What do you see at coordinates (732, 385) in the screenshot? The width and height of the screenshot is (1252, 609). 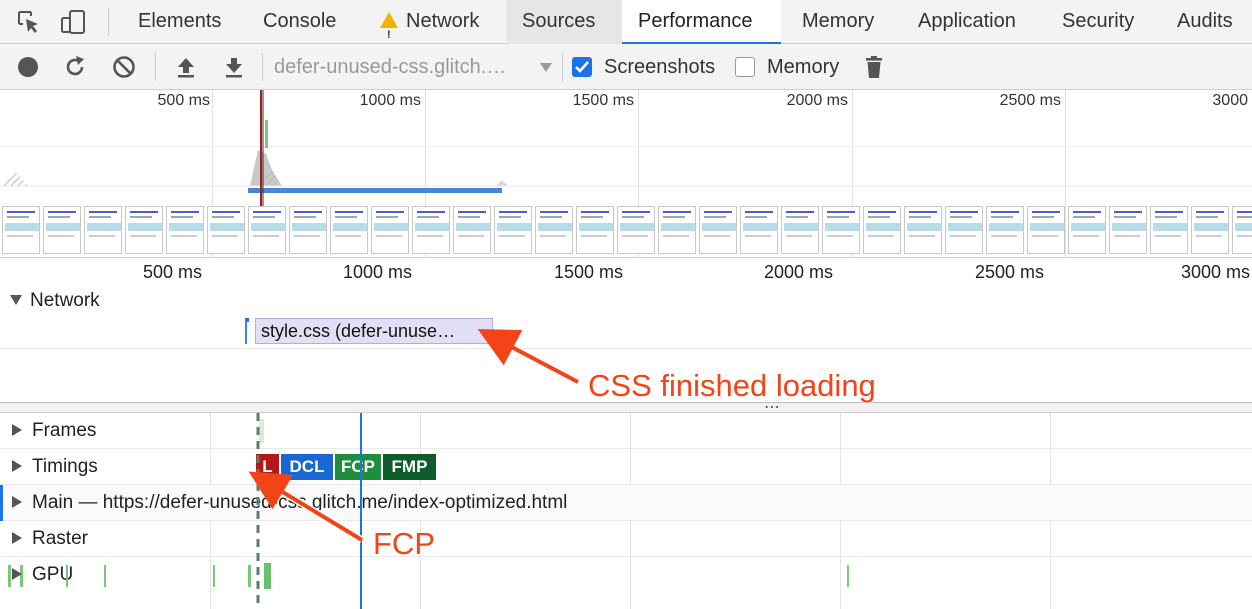 I see `annotation-css-finished: CSS finished loading` at bounding box center [732, 385].